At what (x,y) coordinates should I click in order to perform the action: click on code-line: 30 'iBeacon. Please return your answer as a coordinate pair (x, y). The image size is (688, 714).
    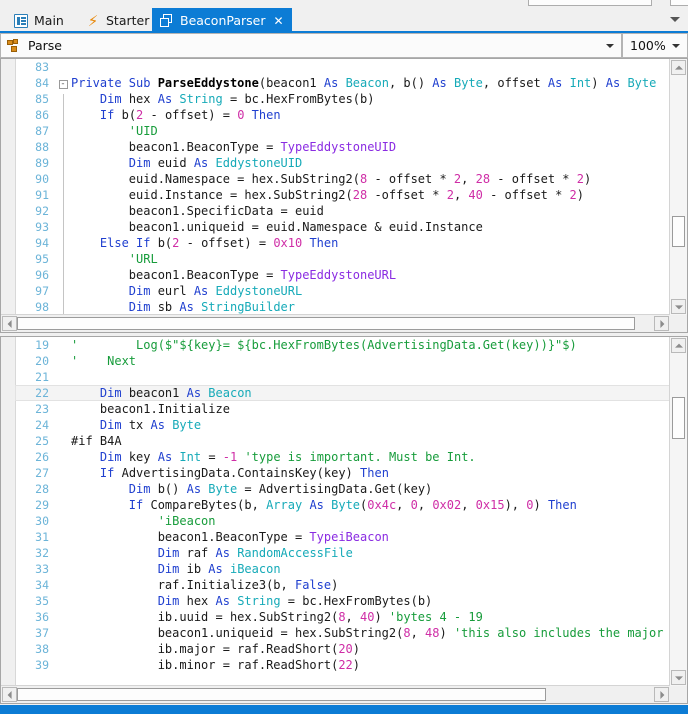
    Looking at the image, I should click on (342, 521).